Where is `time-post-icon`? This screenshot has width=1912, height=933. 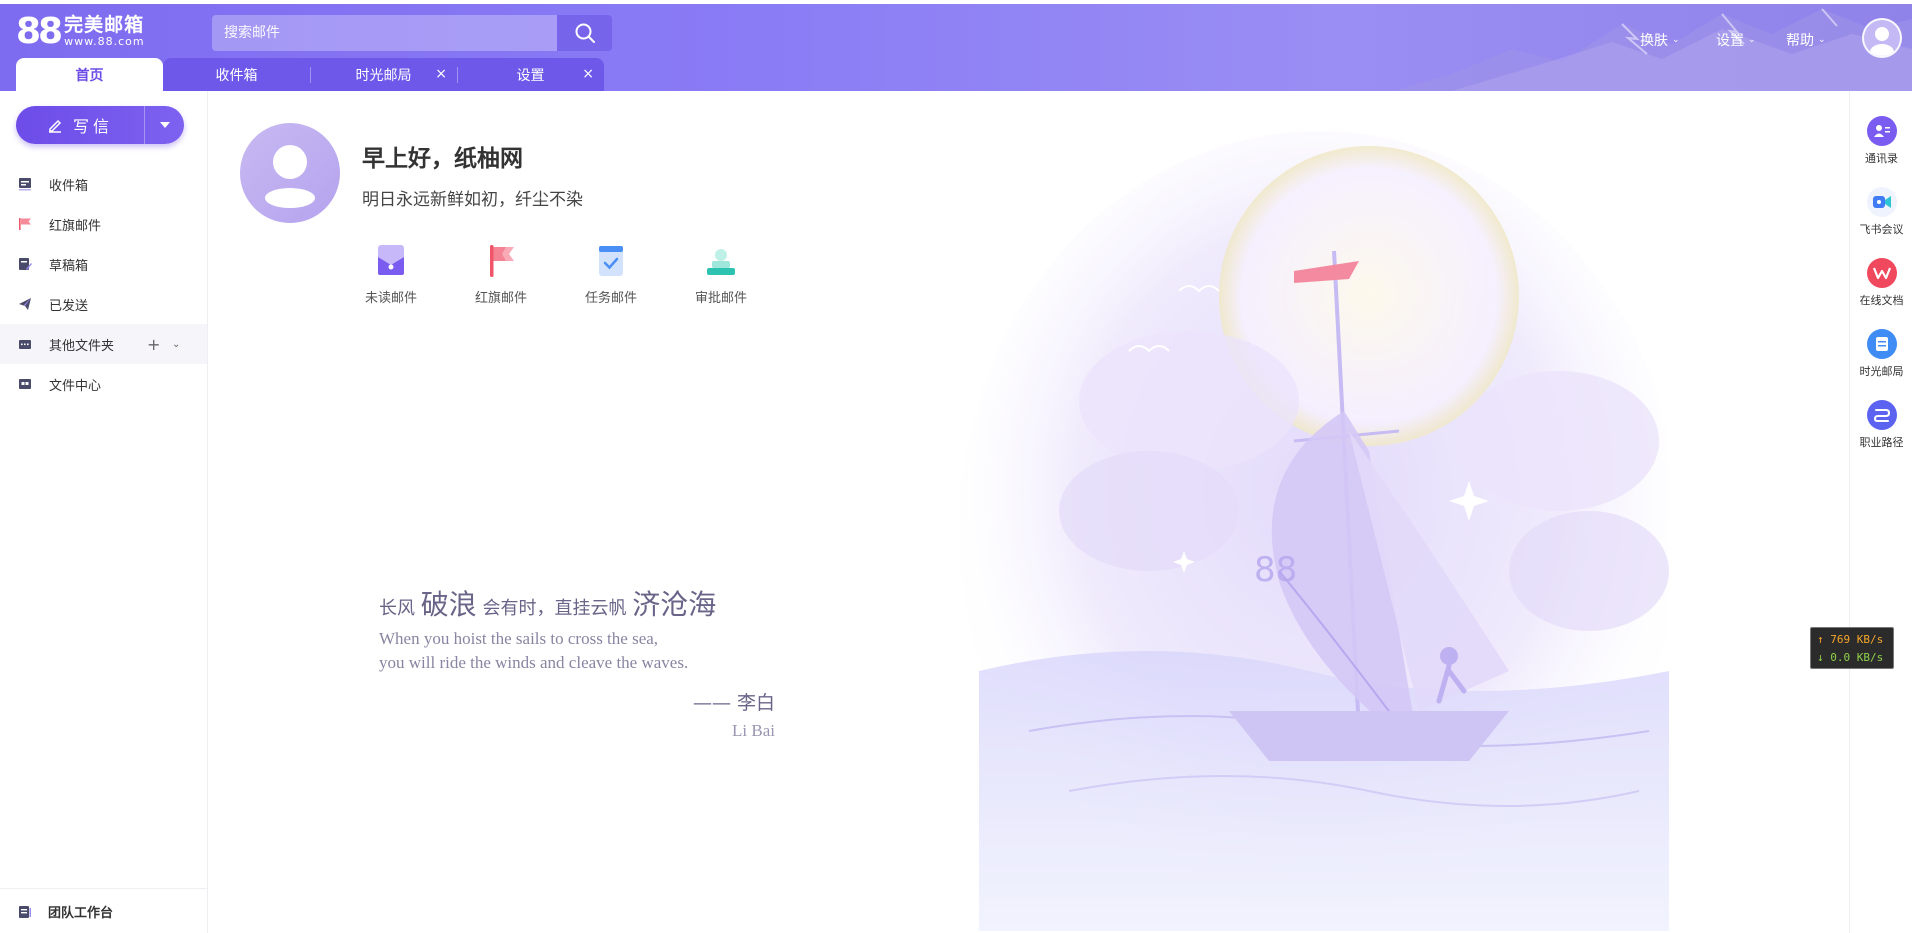 time-post-icon is located at coordinates (1881, 344).